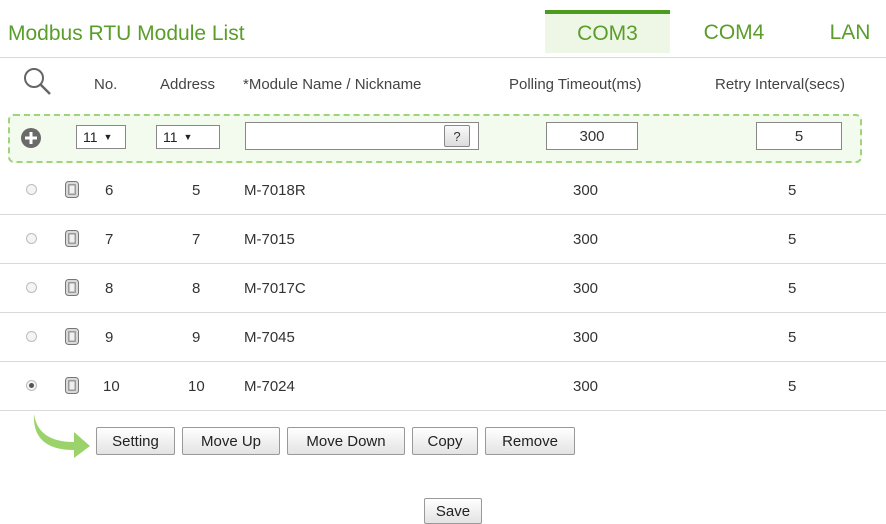  I want to click on tab-lan: LAN, so click(850, 33).